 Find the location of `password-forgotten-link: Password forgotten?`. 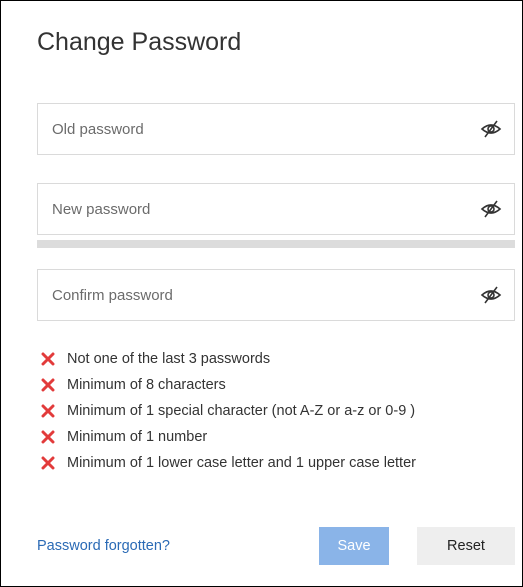

password-forgotten-link: Password forgotten? is located at coordinates (103, 546).